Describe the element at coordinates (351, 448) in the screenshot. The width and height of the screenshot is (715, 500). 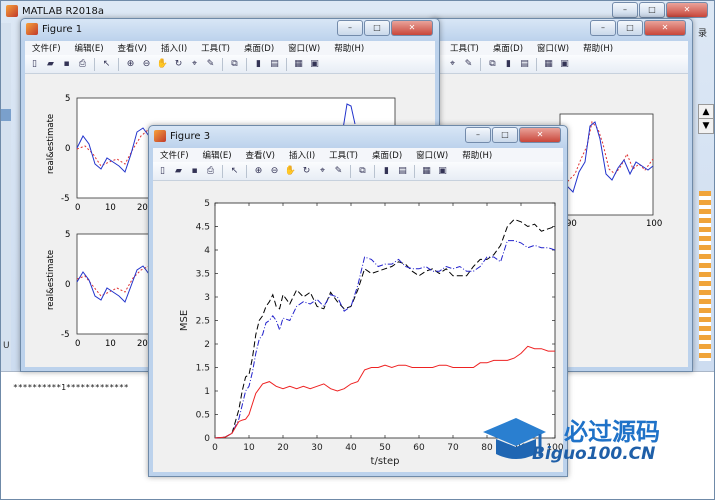
I see `x-tick-label: 40` at that location.